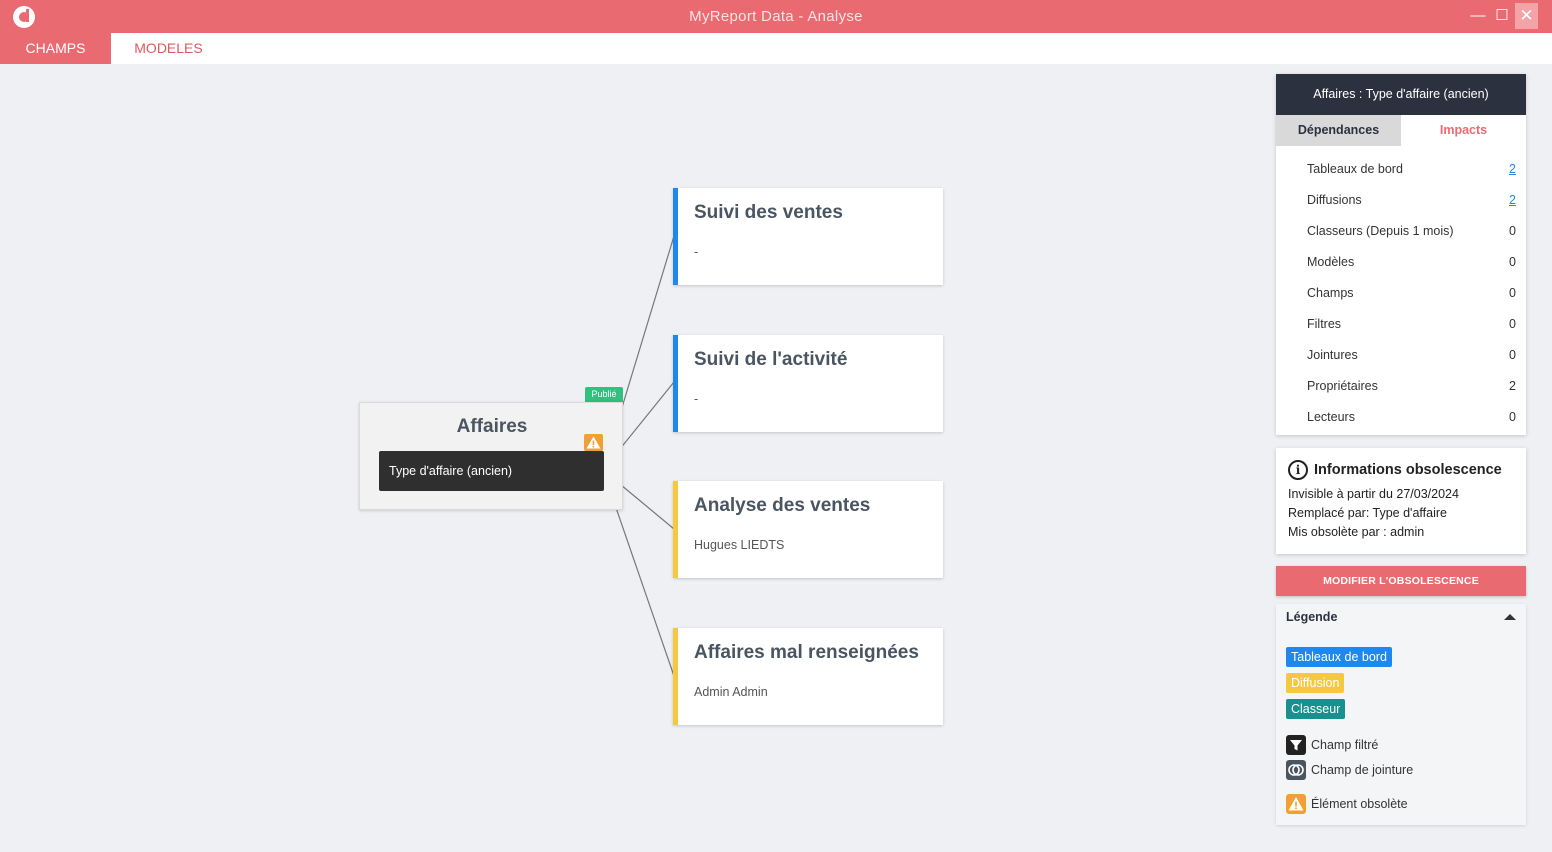 The image size is (1552, 852). I want to click on tab-dependances: Dépendances, so click(1338, 130).